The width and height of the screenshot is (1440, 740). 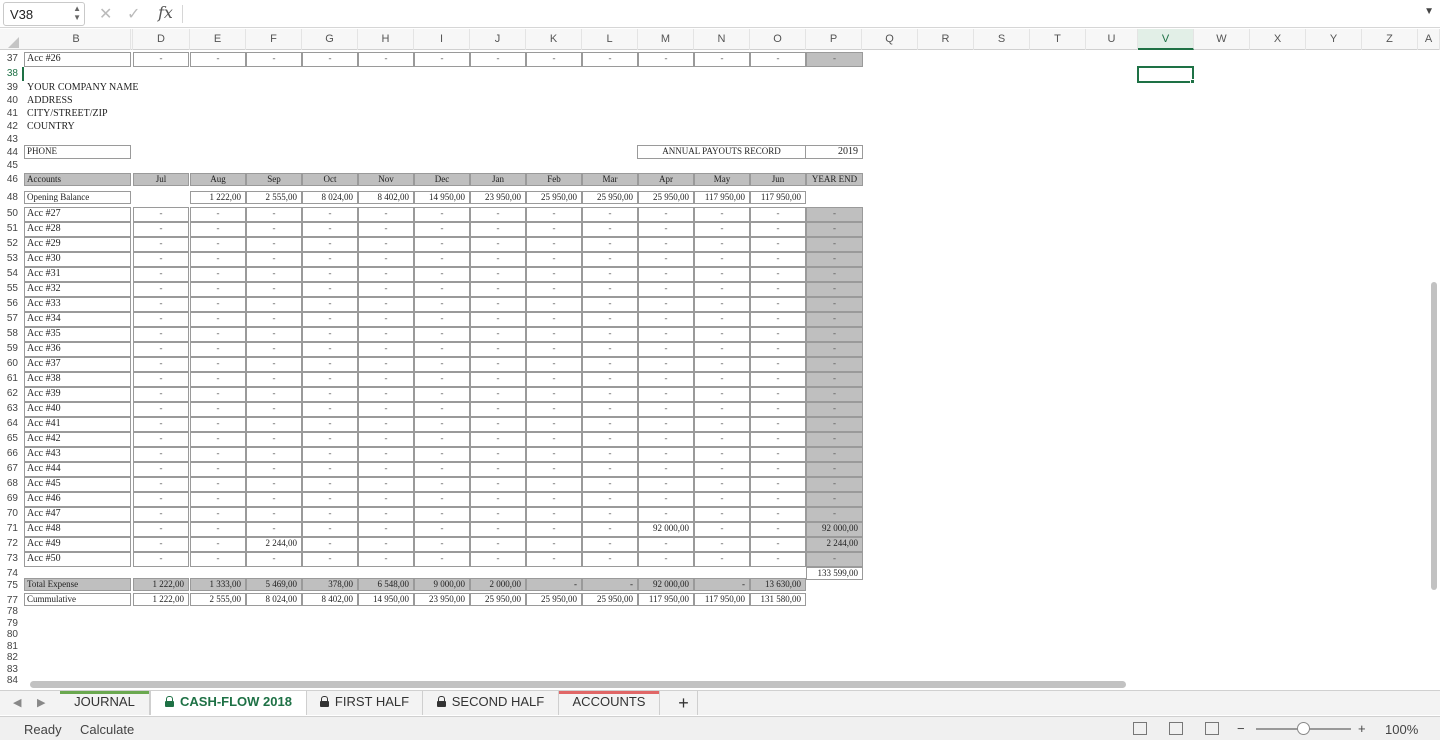 I want to click on cancel-icon: ✕, so click(x=105, y=14).